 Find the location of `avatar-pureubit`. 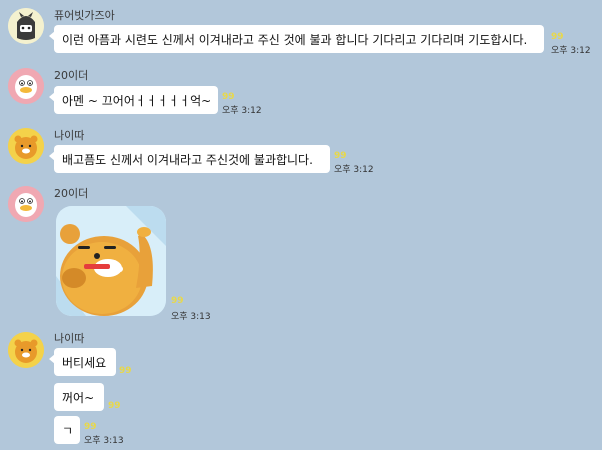

avatar-pureubit is located at coordinates (26, 26).